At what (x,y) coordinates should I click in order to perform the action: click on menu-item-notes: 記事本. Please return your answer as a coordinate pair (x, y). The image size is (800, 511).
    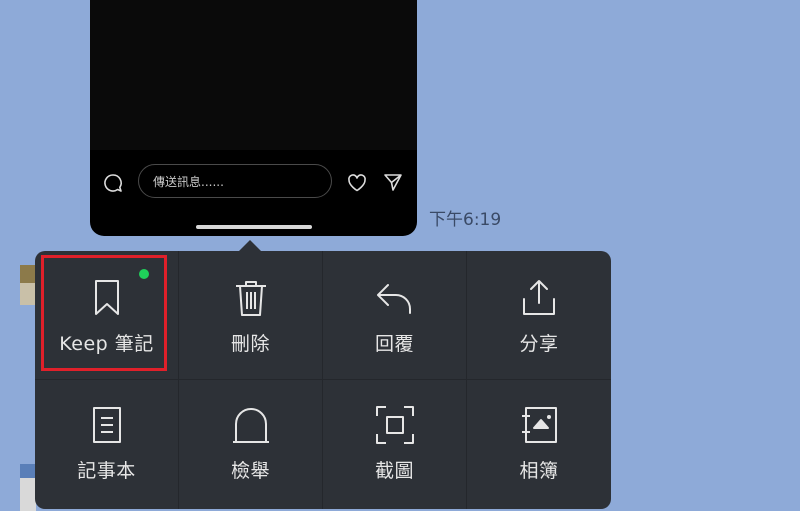
    Looking at the image, I should click on (107, 444).